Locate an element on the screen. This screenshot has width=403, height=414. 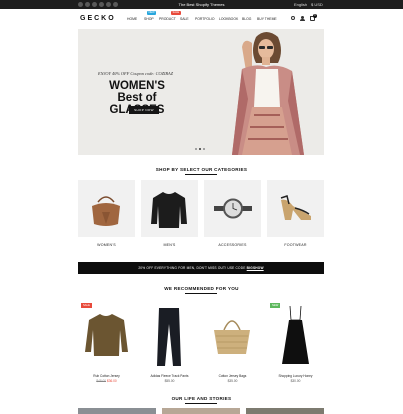
nav-item-portfolio: PORTFOLIO is located at coordinates (205, 19).